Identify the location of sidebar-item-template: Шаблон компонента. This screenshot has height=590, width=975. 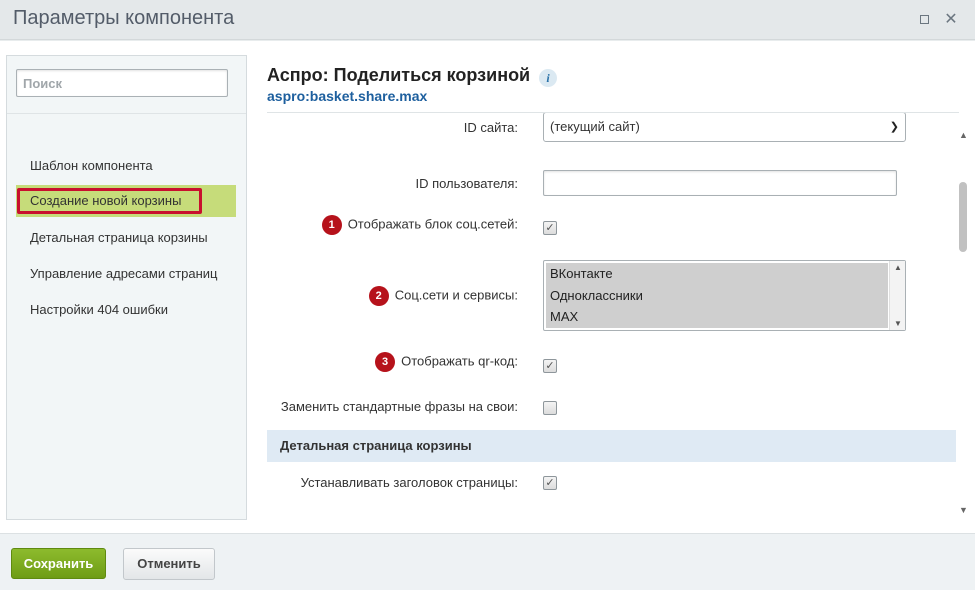
(126, 166).